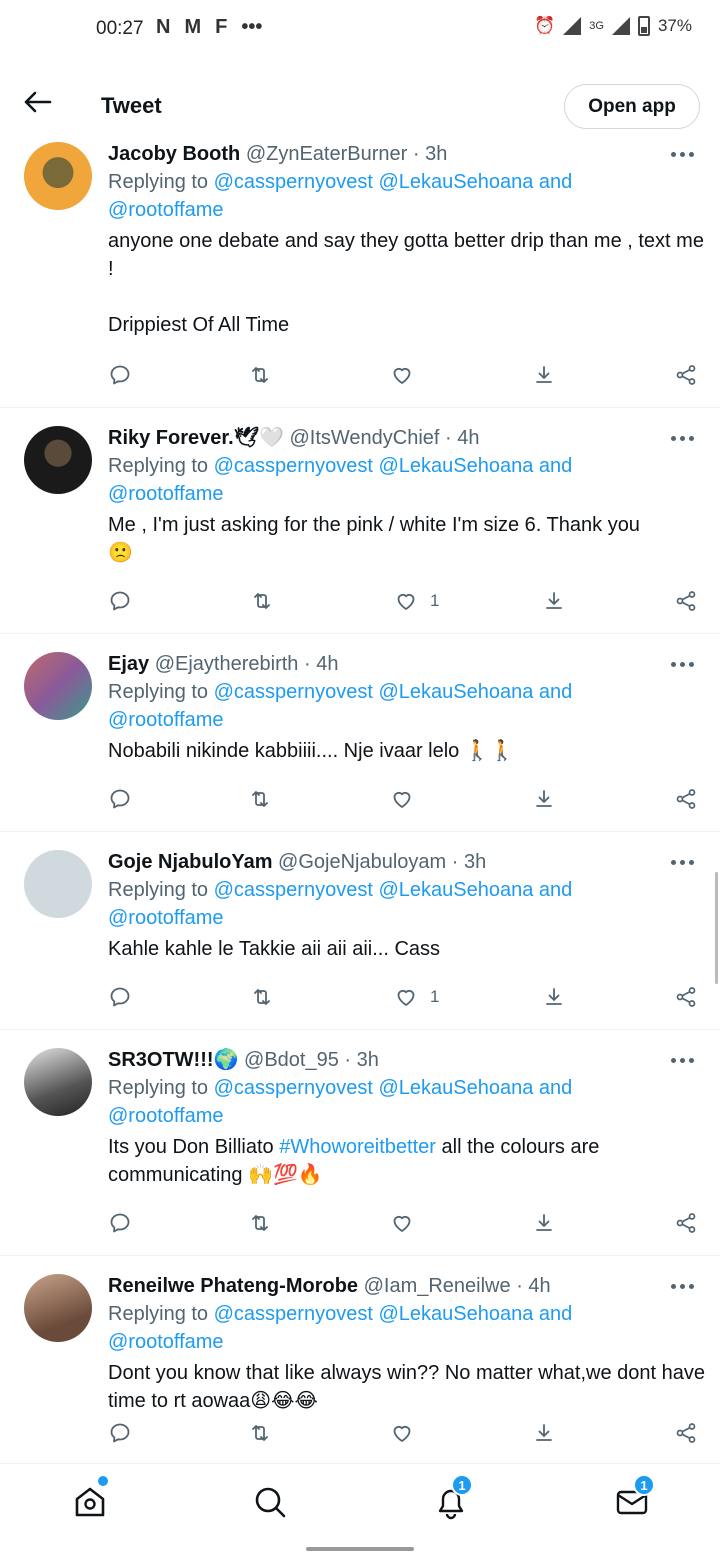 This screenshot has height=1560, width=720. Describe the element at coordinates (103, 1481) in the screenshot. I see `home-new-dot` at that location.